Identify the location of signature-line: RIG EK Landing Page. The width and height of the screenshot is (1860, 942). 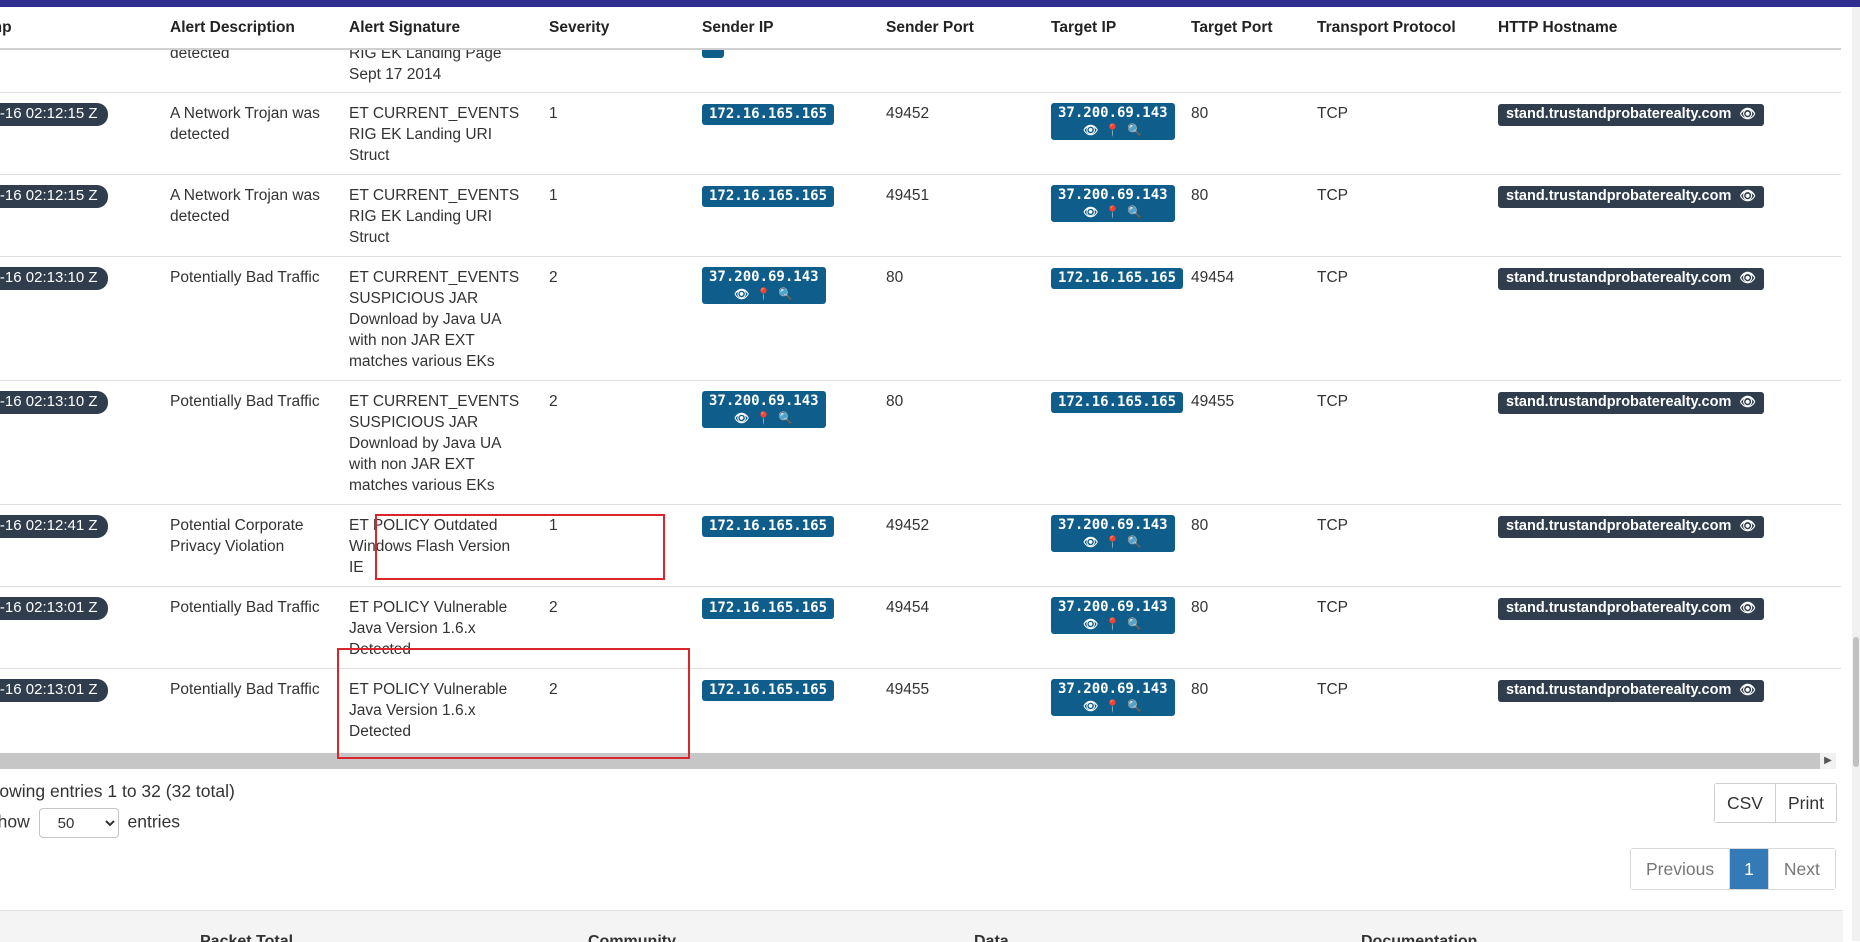
(425, 56).